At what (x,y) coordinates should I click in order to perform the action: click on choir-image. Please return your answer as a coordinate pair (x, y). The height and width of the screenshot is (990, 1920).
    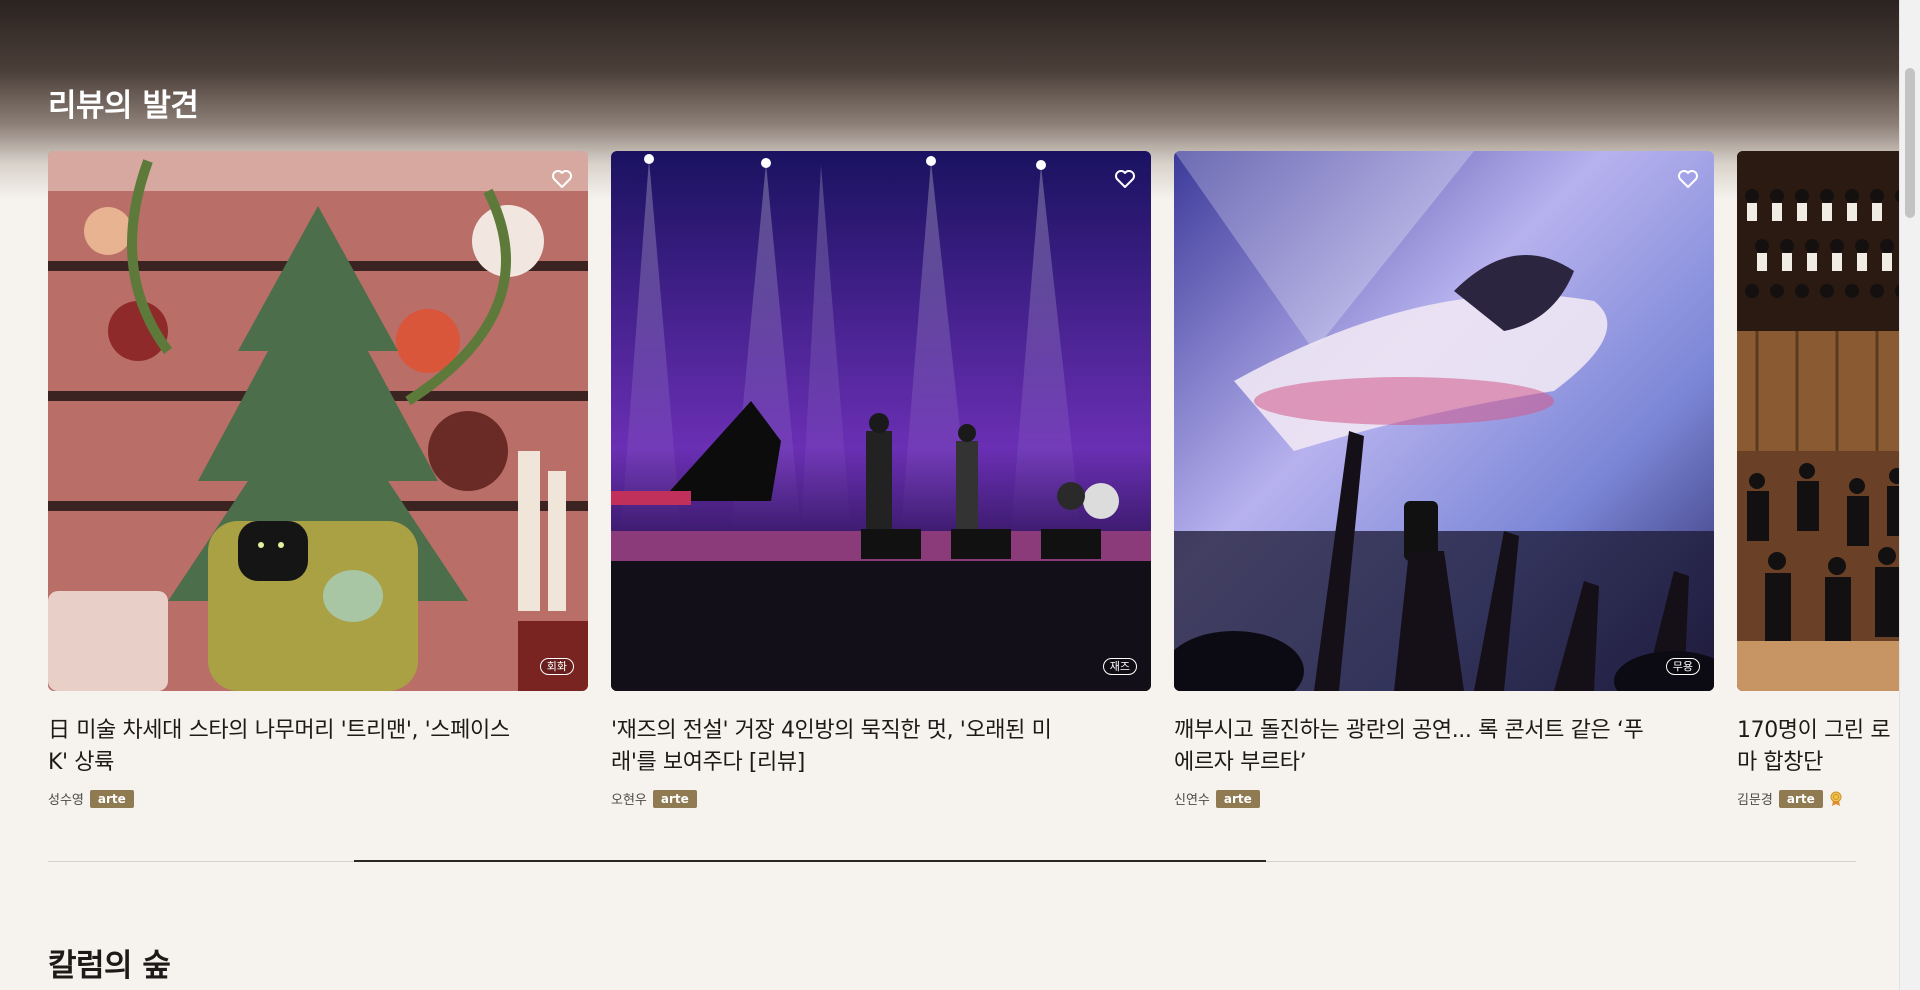
    Looking at the image, I should click on (1822, 421).